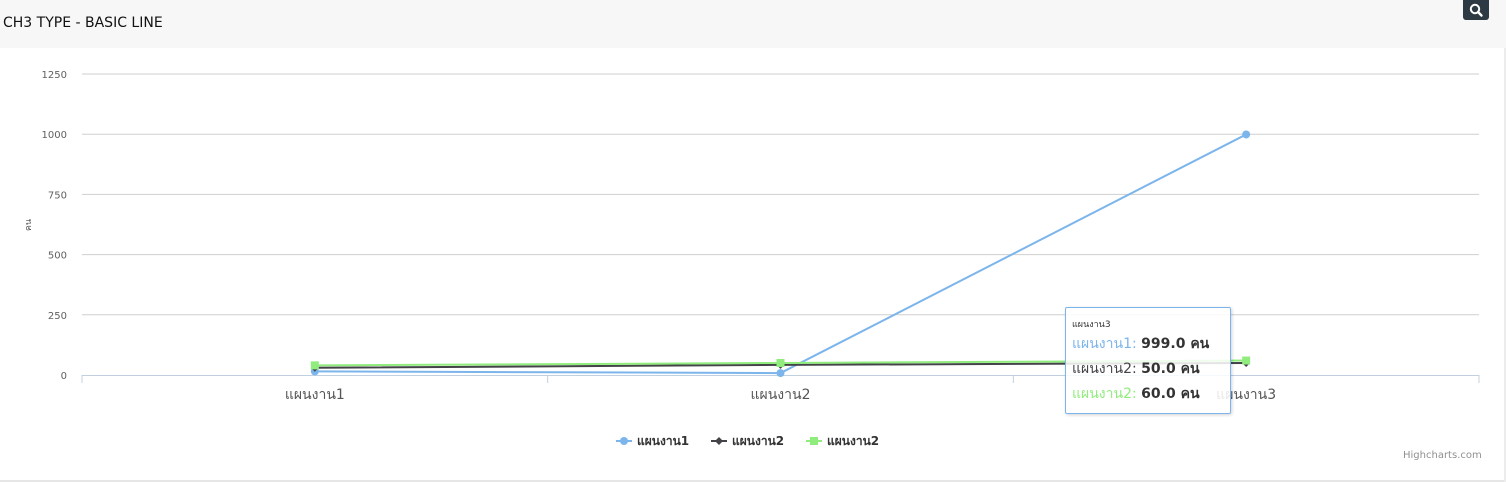  Describe the element at coordinates (1136, 394) in the screenshot. I see `tooltip-row-3: แผนงาน2: 60.0 คน` at that location.